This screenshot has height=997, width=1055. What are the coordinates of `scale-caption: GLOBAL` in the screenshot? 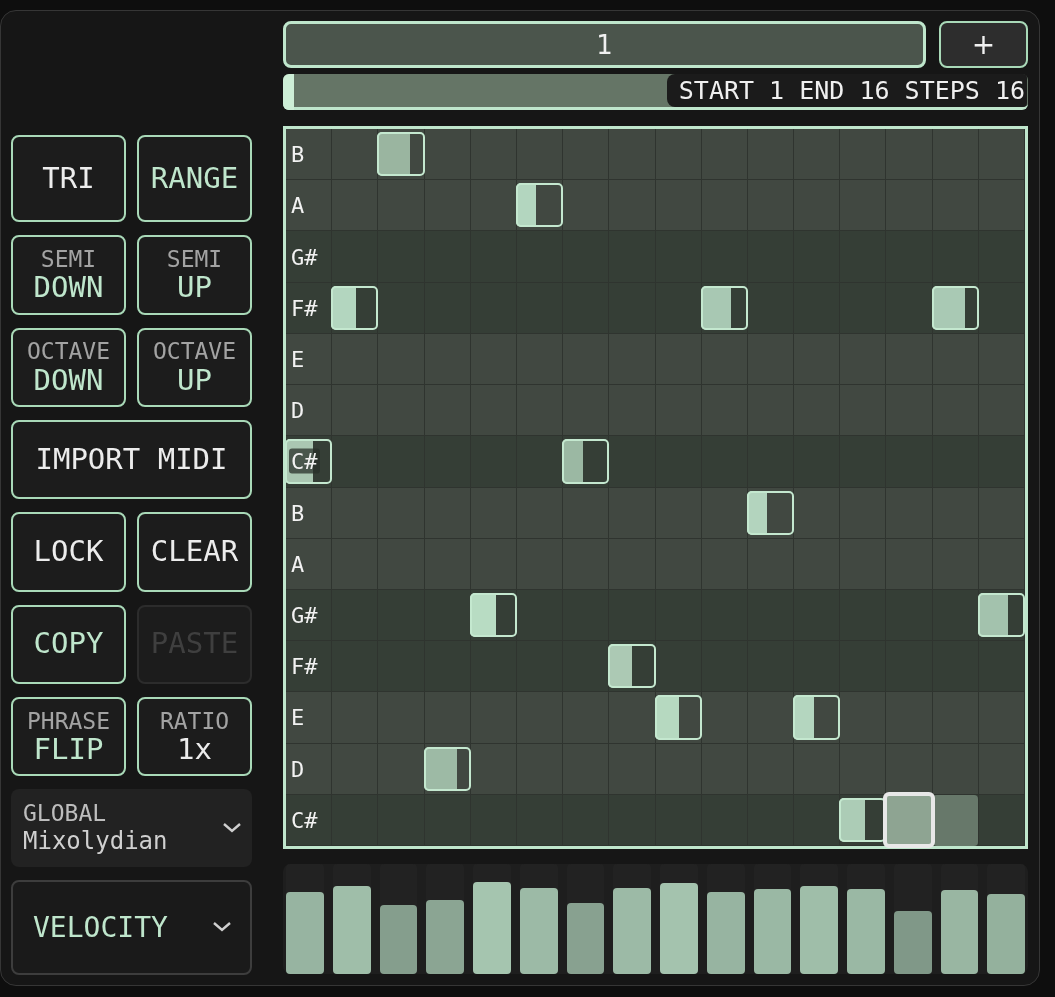 It's located at (65, 813).